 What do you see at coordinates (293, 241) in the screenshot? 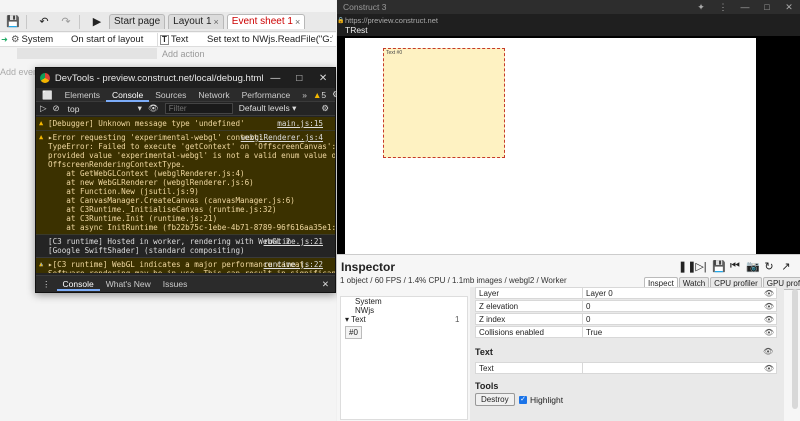
I see `console-source-link: runtime.js:21` at bounding box center [293, 241].